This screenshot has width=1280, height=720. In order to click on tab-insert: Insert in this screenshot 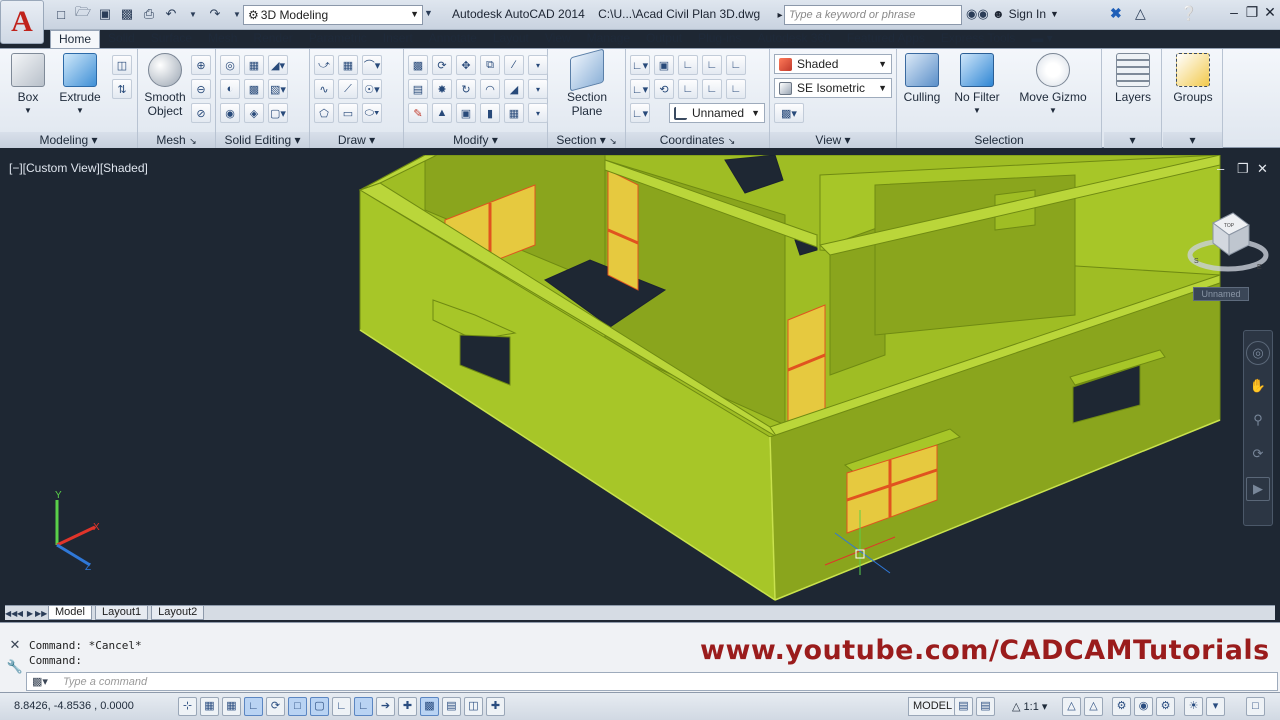, I will do `click(398, 39)`.